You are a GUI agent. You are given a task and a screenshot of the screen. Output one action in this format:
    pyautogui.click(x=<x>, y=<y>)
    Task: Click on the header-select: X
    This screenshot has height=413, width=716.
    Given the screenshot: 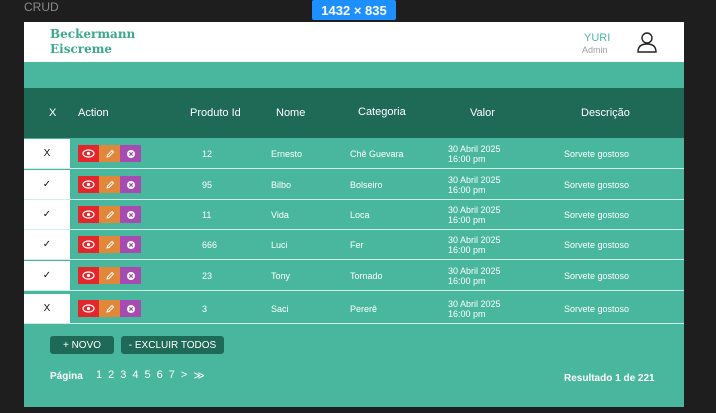 What is the action you would take?
    pyautogui.click(x=52, y=113)
    